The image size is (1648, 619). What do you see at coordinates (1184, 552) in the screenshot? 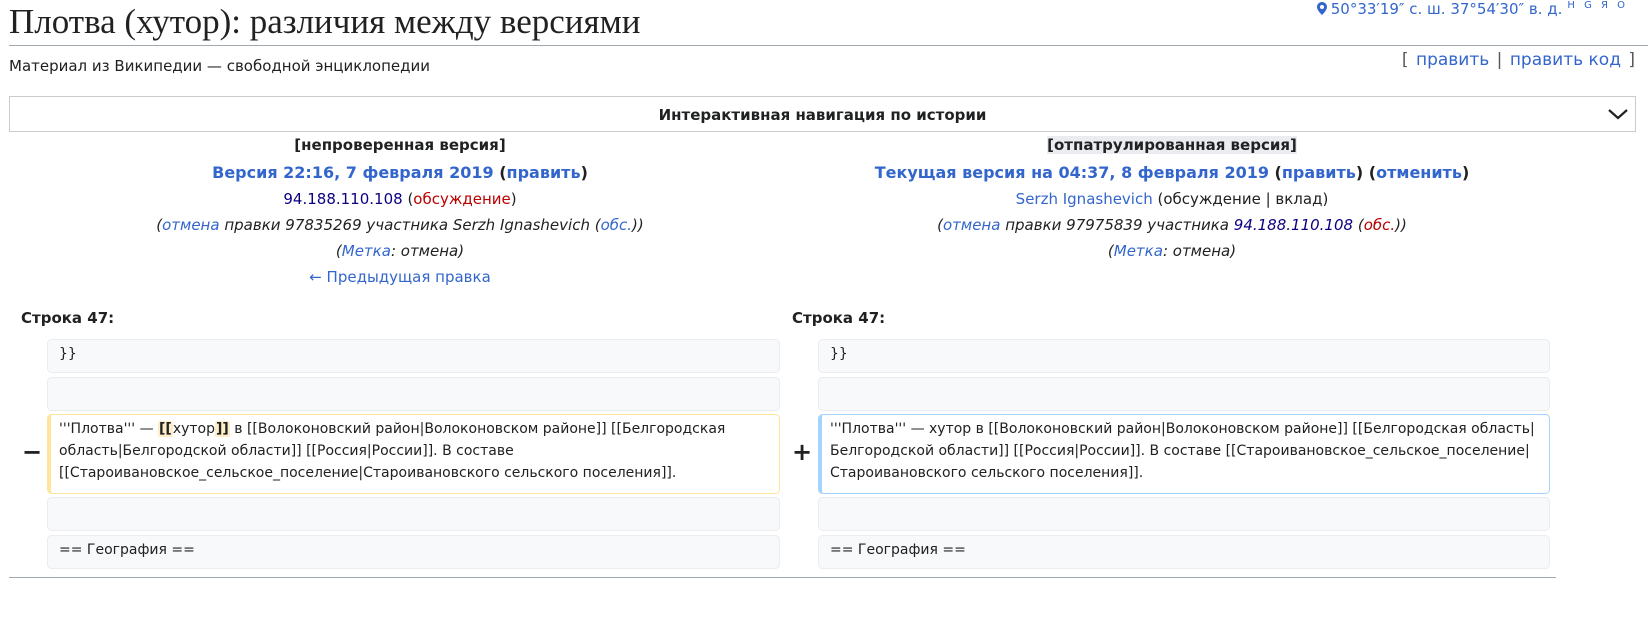
I see `new-context-line: == География ==` at bounding box center [1184, 552].